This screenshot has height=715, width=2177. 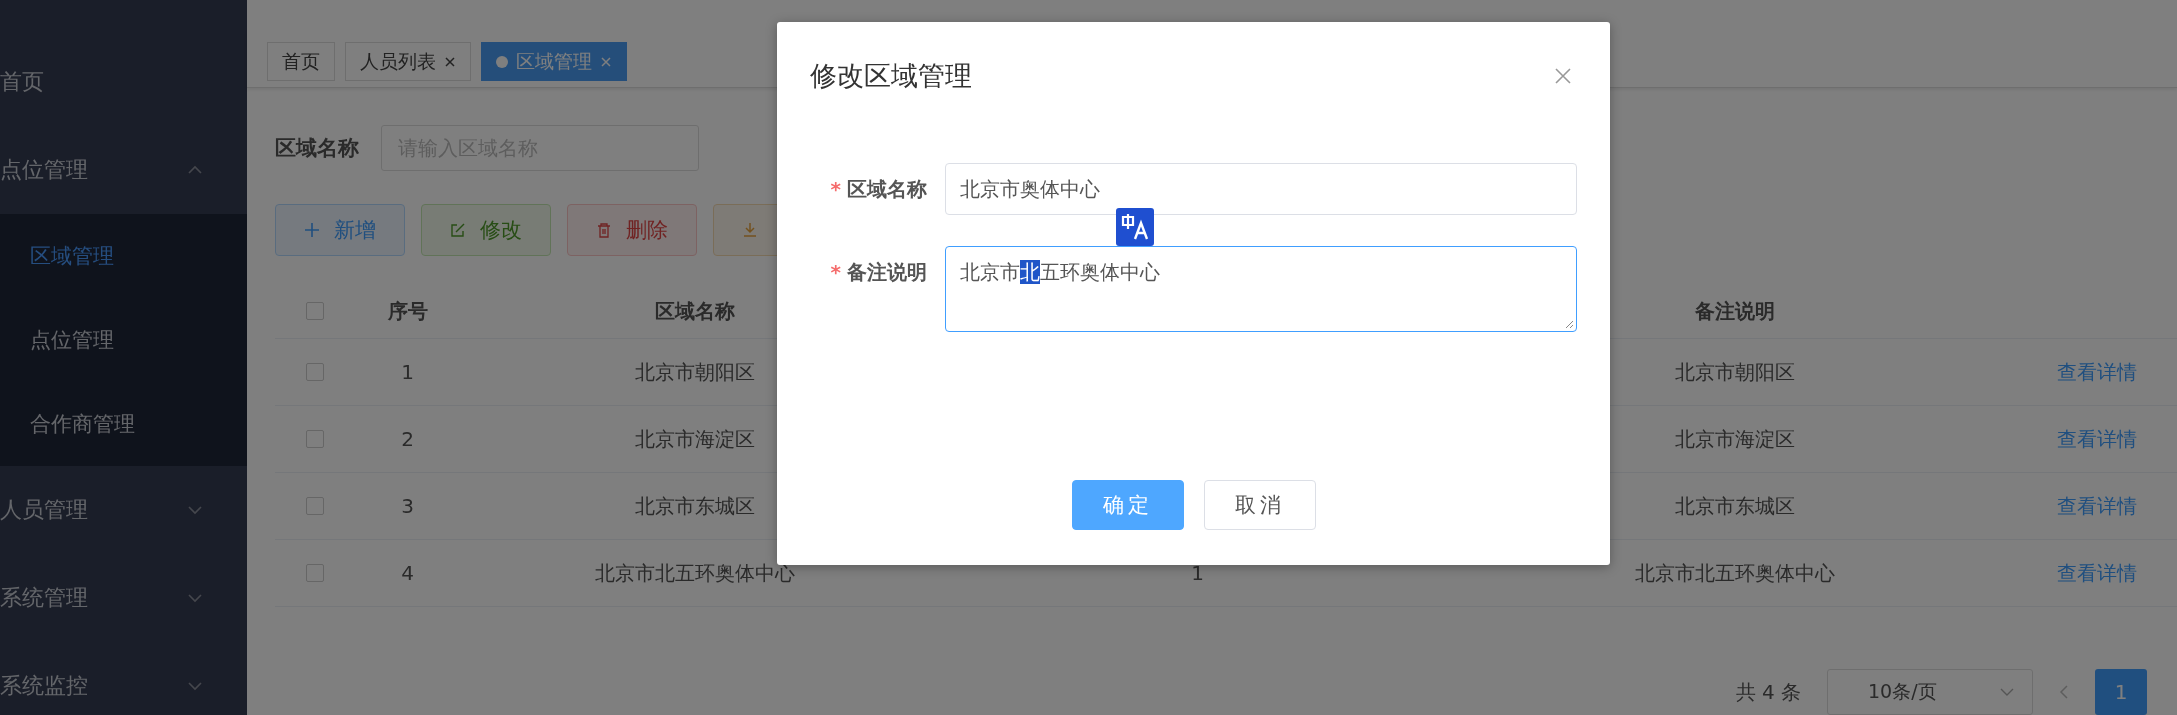 I want to click on header-checkbox, so click(x=315, y=311).